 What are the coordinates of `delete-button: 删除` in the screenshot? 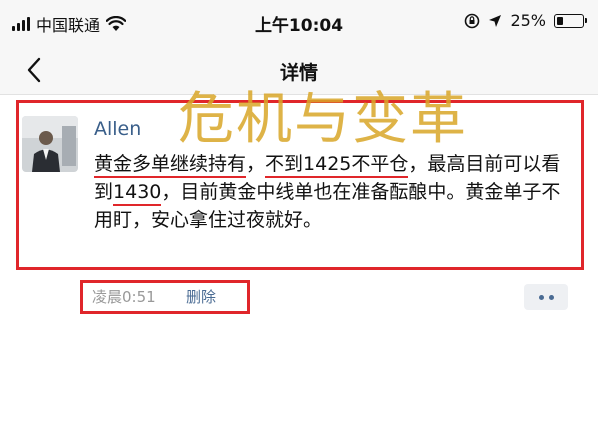 It's located at (201, 296).